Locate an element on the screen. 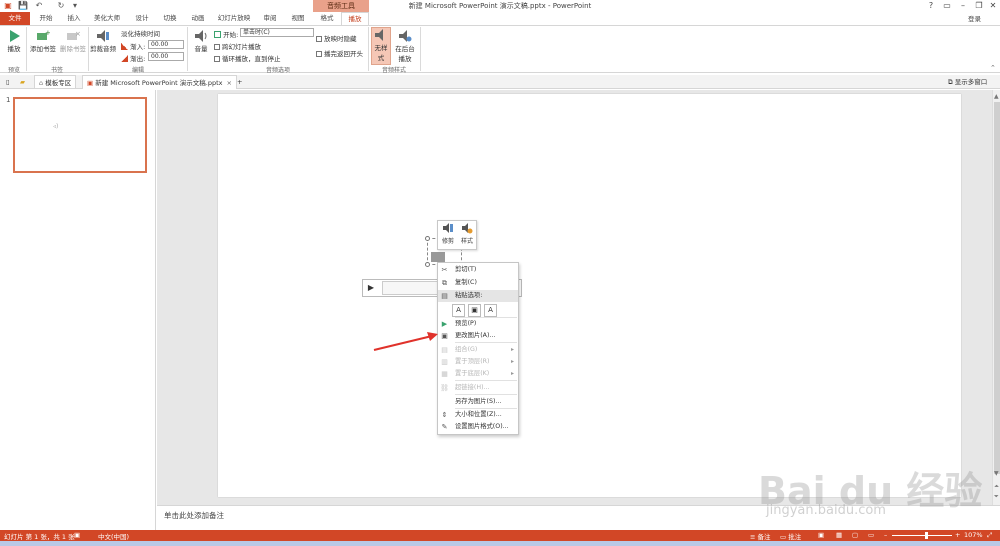  next-slide-icon: ⏷ is located at coordinates (996, 497).